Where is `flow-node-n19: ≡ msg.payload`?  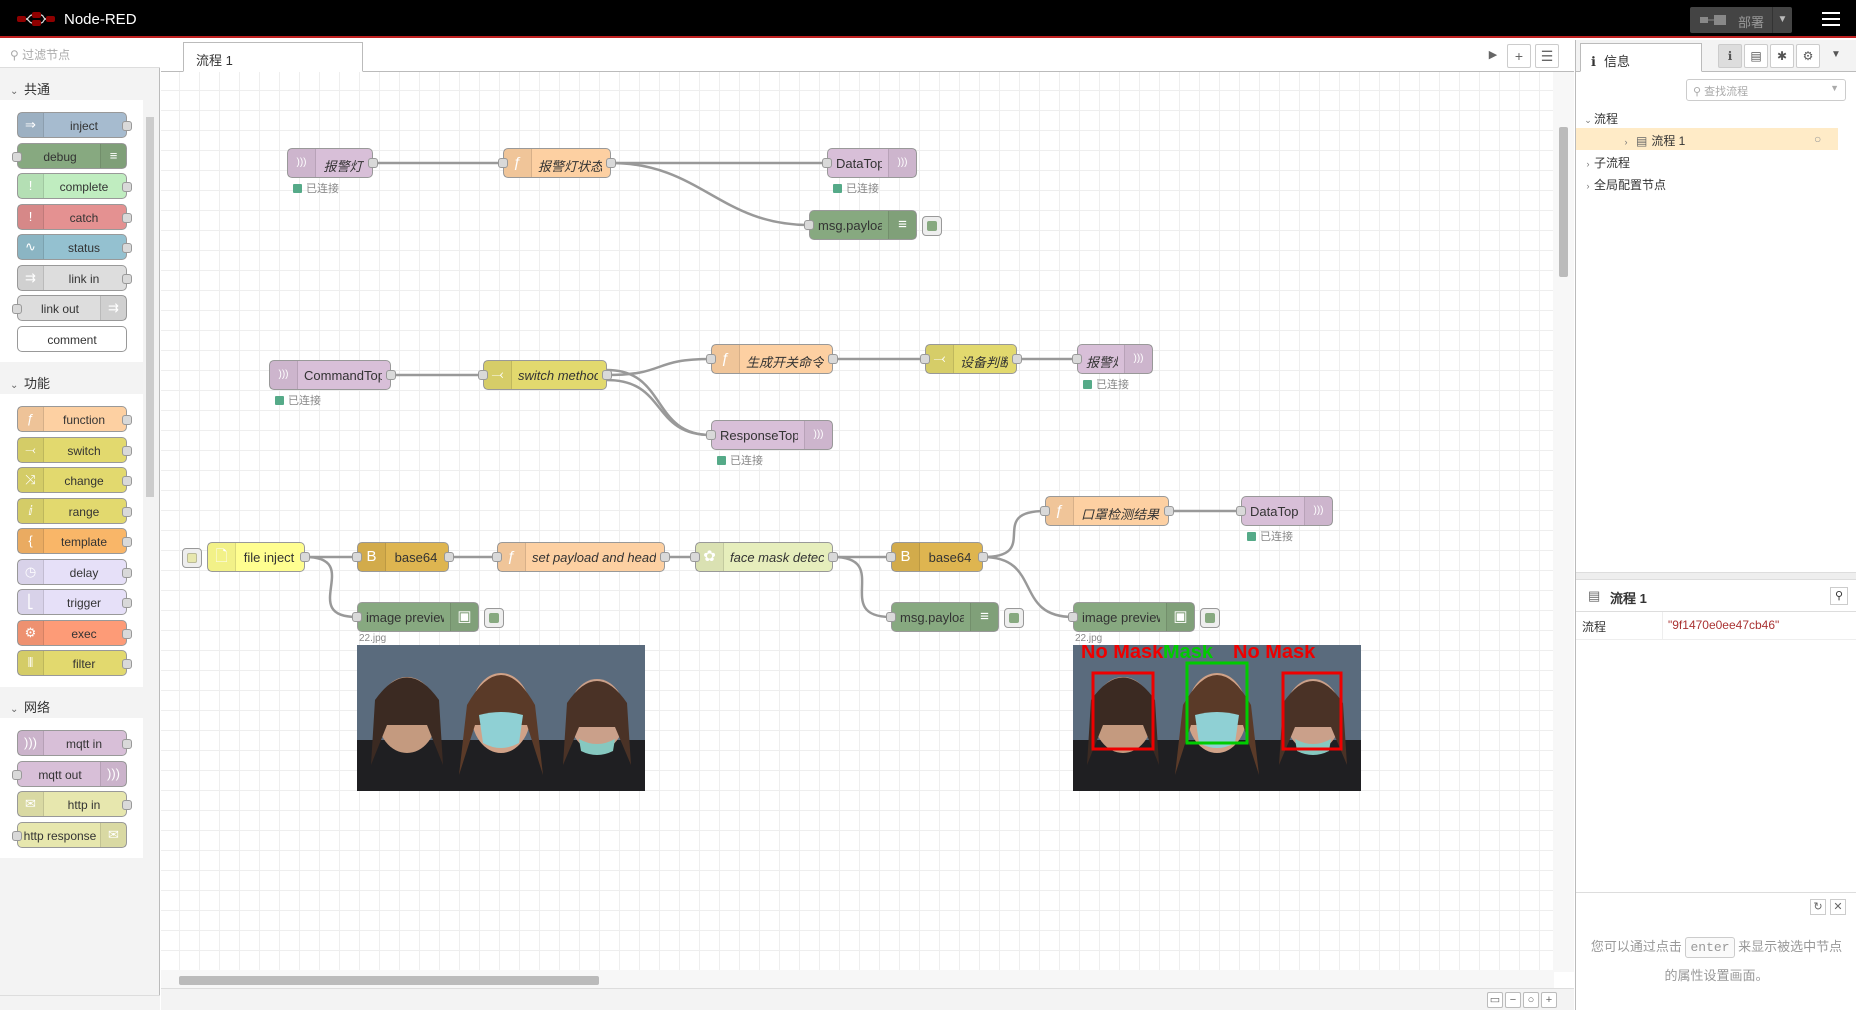 flow-node-n19: ≡ msg.payload is located at coordinates (955, 617).